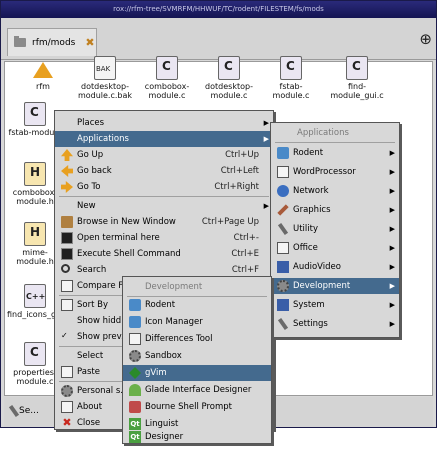 The image size is (437, 470). I want to click on menu-item-label: Go Up, so click(90, 155).